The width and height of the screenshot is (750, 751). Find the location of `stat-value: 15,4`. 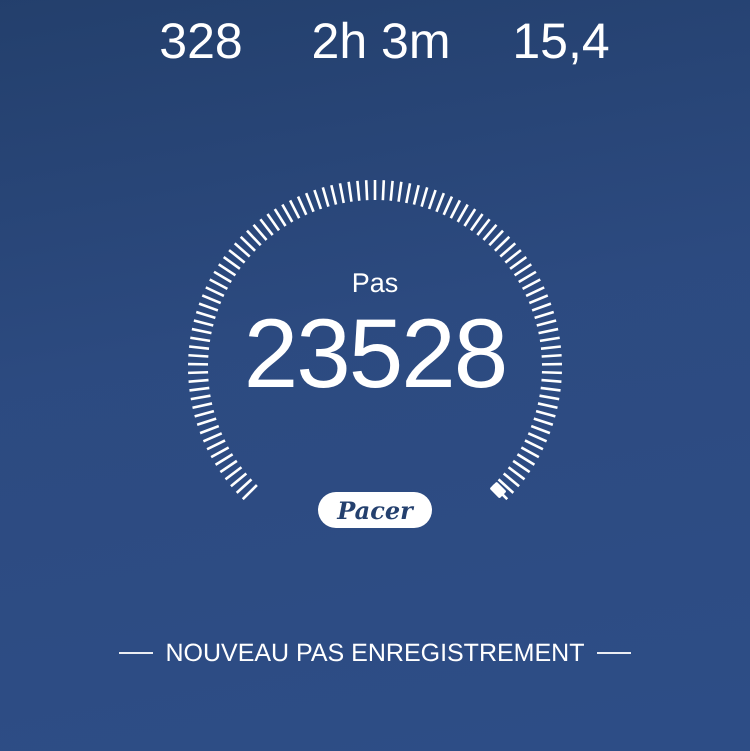

stat-value: 15,4 is located at coordinates (561, 41).